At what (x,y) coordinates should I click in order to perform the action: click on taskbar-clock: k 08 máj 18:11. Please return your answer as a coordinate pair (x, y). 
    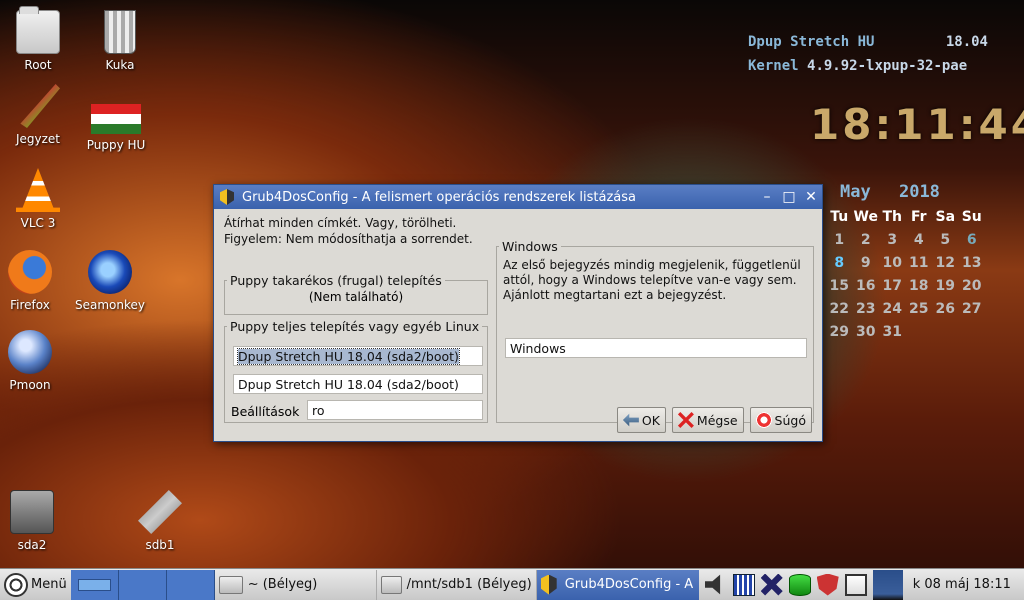
    Looking at the image, I should click on (962, 585).